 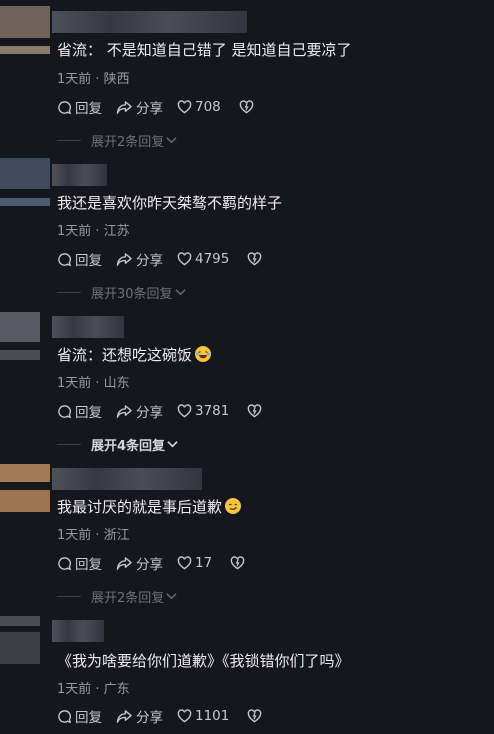 I want to click on comment-text: 我还是喜欢你昨天桀骜不羁的样子, so click(x=170, y=203).